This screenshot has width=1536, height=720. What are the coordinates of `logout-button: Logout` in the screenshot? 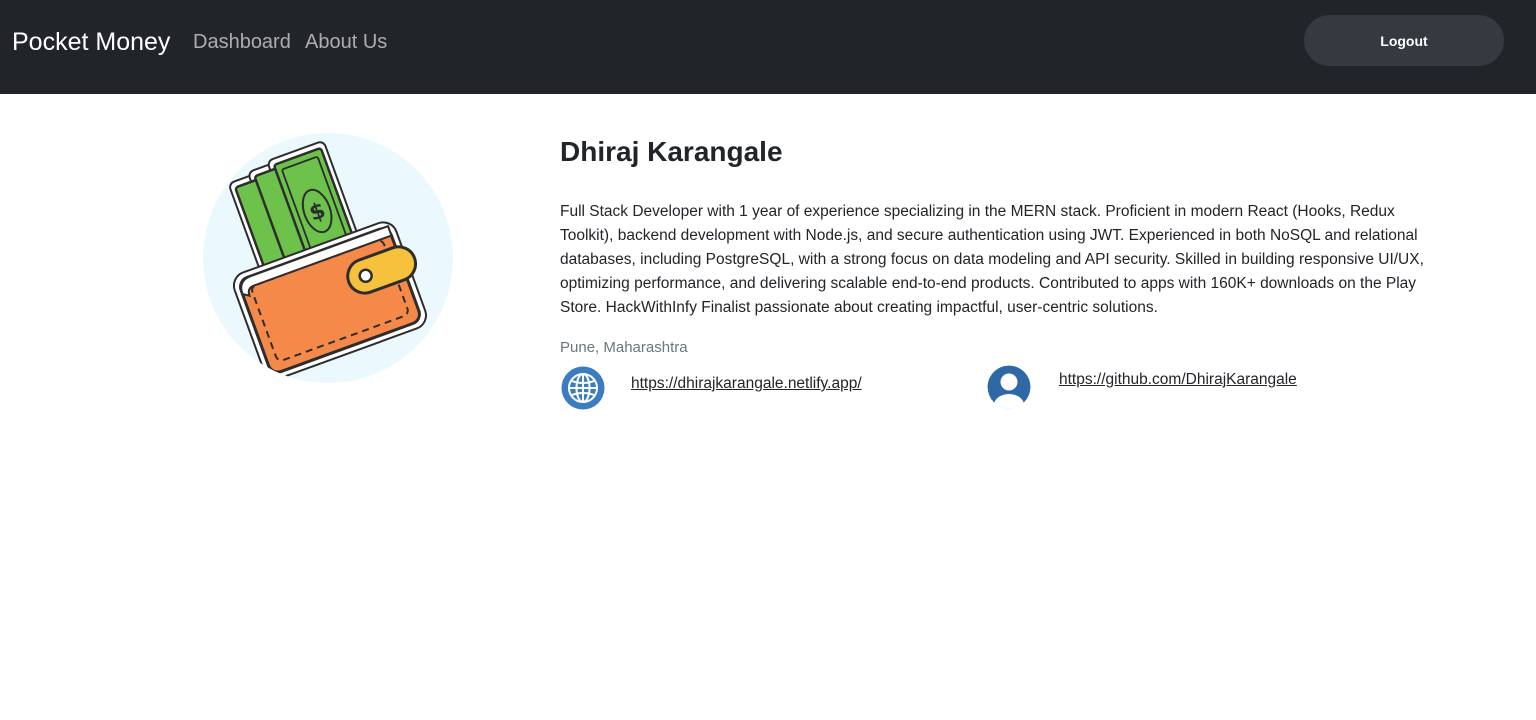 It's located at (1404, 40).